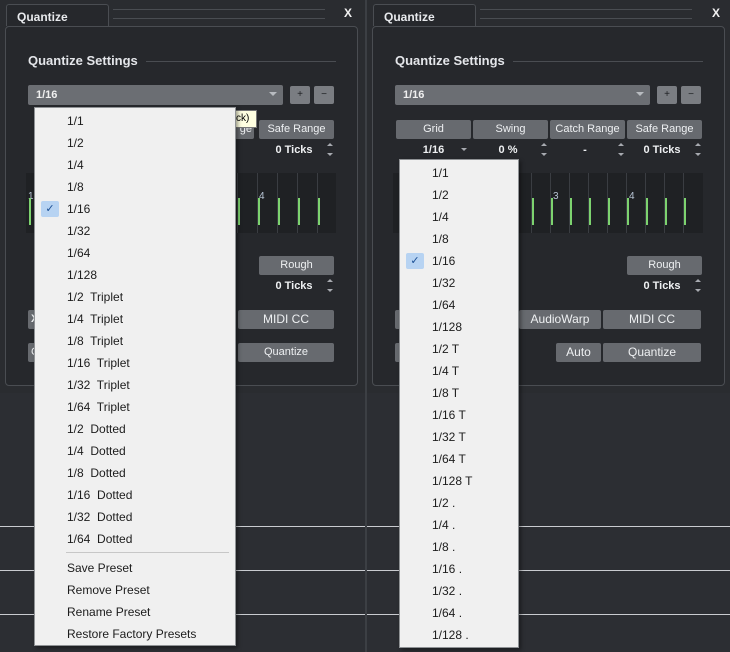  I want to click on menu-item: 1/32 Triplet, so click(135, 385).